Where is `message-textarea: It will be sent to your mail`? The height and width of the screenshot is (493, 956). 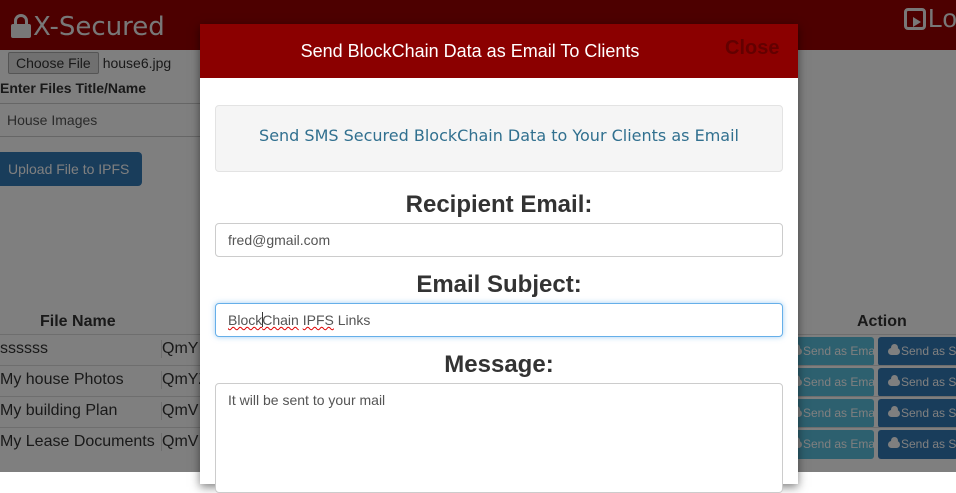
message-textarea: It will be sent to your mail is located at coordinates (499, 438).